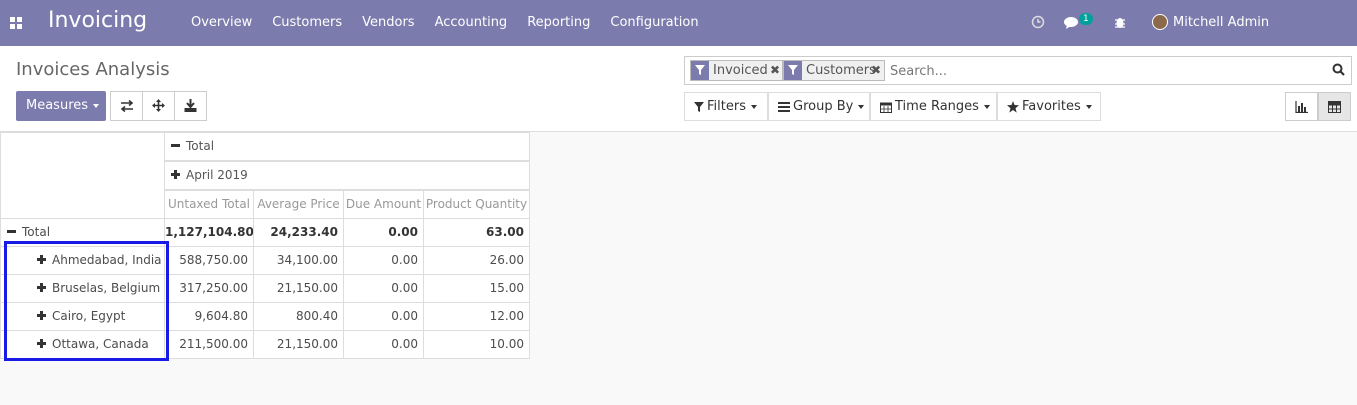 Image resolution: width=1357 pixels, height=405 pixels. Describe the element at coordinates (784, 106) in the screenshot. I see `bars-icon` at that location.